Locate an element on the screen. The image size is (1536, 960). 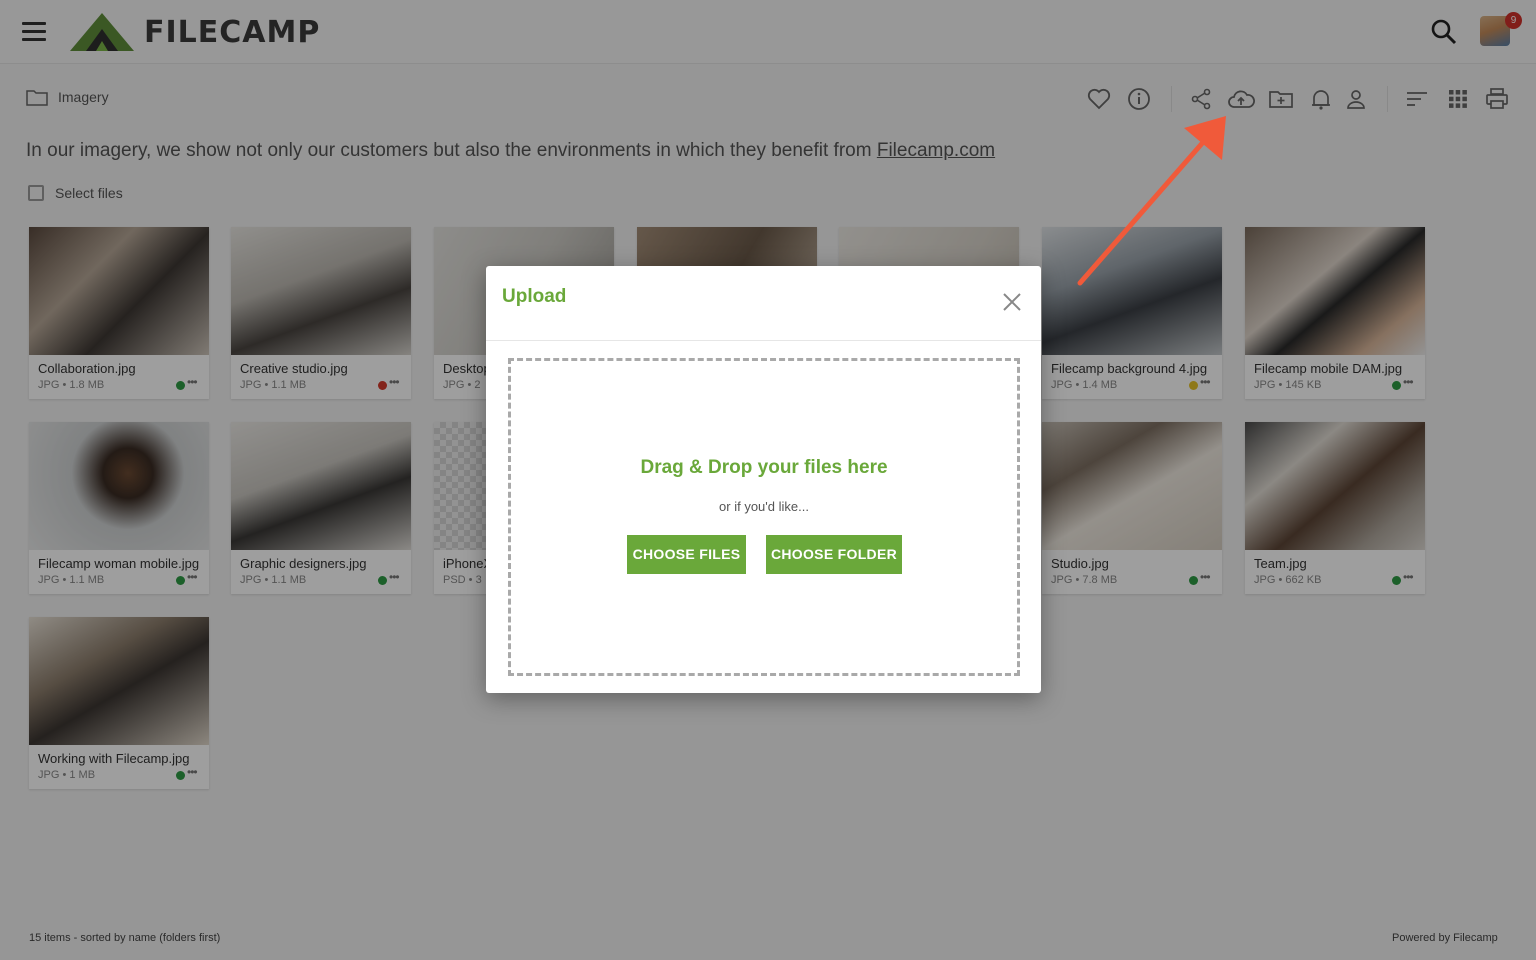
dialog-title: Upload is located at coordinates (534, 296).